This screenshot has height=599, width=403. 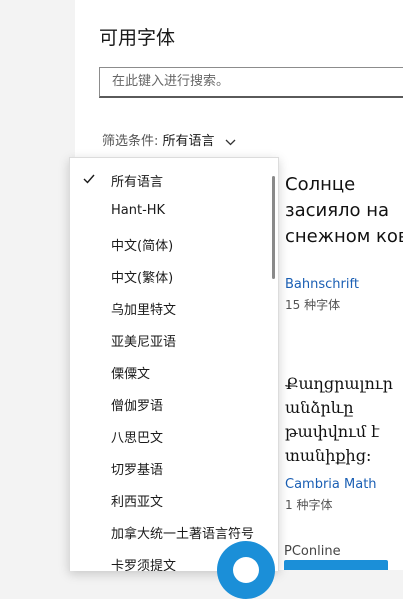 I want to click on chevron-down-icon, so click(x=230, y=142).